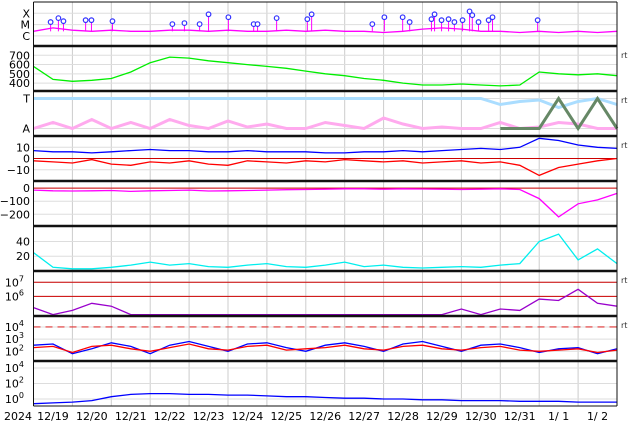 The height and width of the screenshot is (424, 634). What do you see at coordinates (403, 416) in the screenshot?
I see `x-tick-label: 12/28` at bounding box center [403, 416].